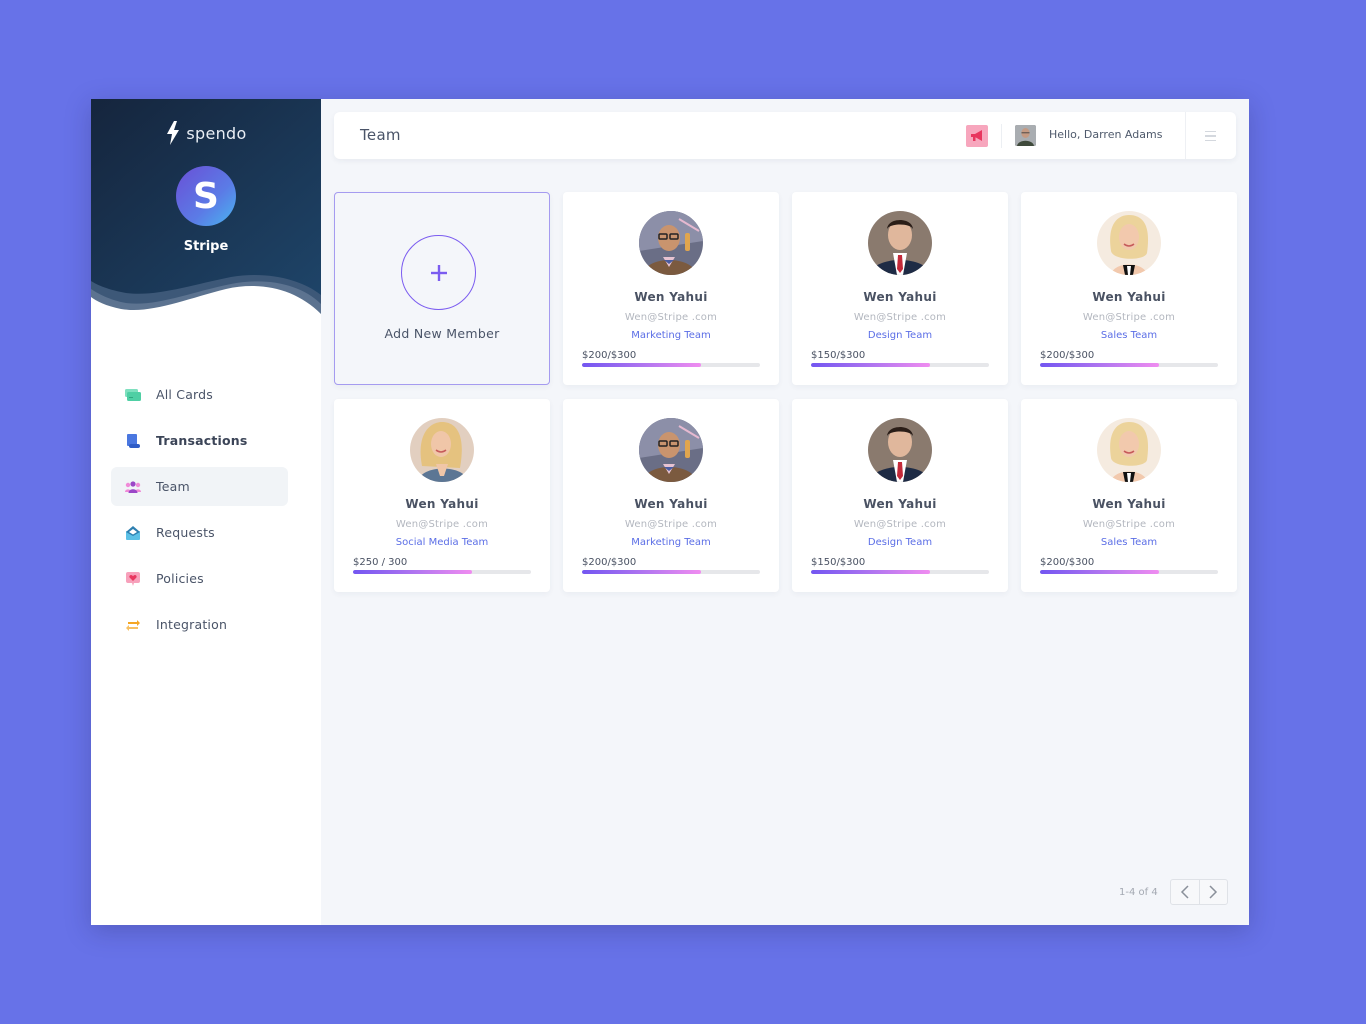 The height and width of the screenshot is (1024, 1366). What do you see at coordinates (173, 486) in the screenshot?
I see `sidebar-item-label: Team` at bounding box center [173, 486].